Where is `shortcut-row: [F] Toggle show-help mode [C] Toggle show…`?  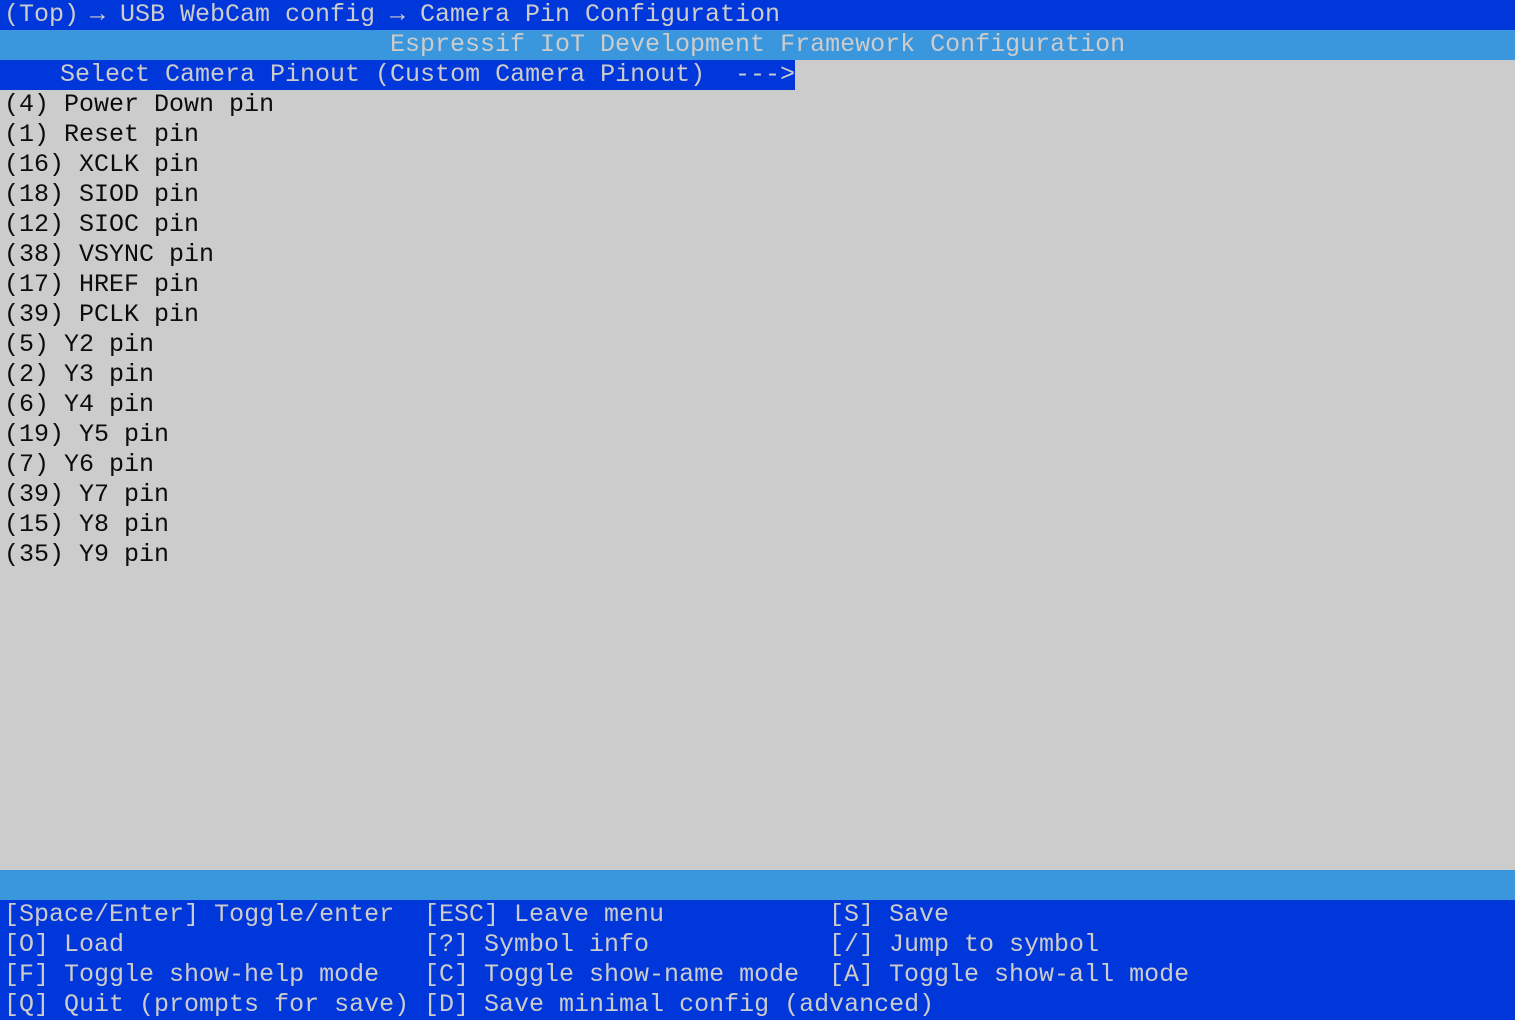 shortcut-row: [F] Toggle show-help mode [C] Toggle show… is located at coordinates (757, 975).